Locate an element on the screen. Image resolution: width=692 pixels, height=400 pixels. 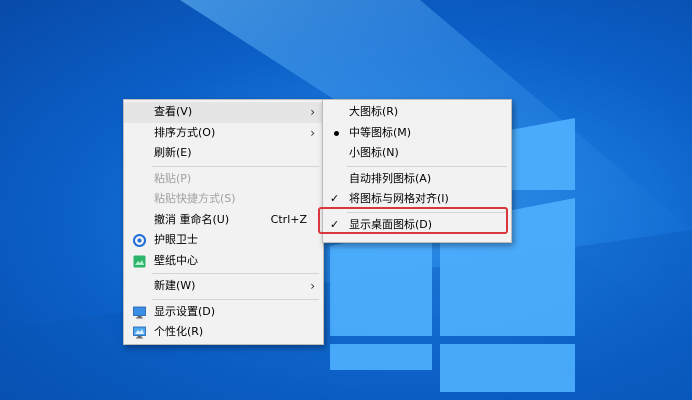
menu-item-label: 撤消 重命名(U) is located at coordinates (192, 219).